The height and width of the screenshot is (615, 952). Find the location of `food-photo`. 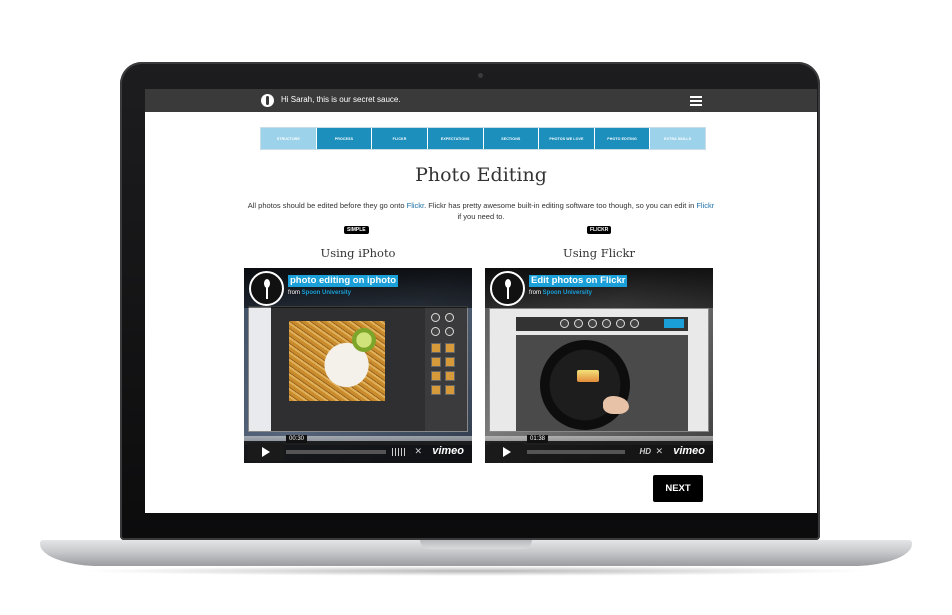

food-photo is located at coordinates (588, 376).